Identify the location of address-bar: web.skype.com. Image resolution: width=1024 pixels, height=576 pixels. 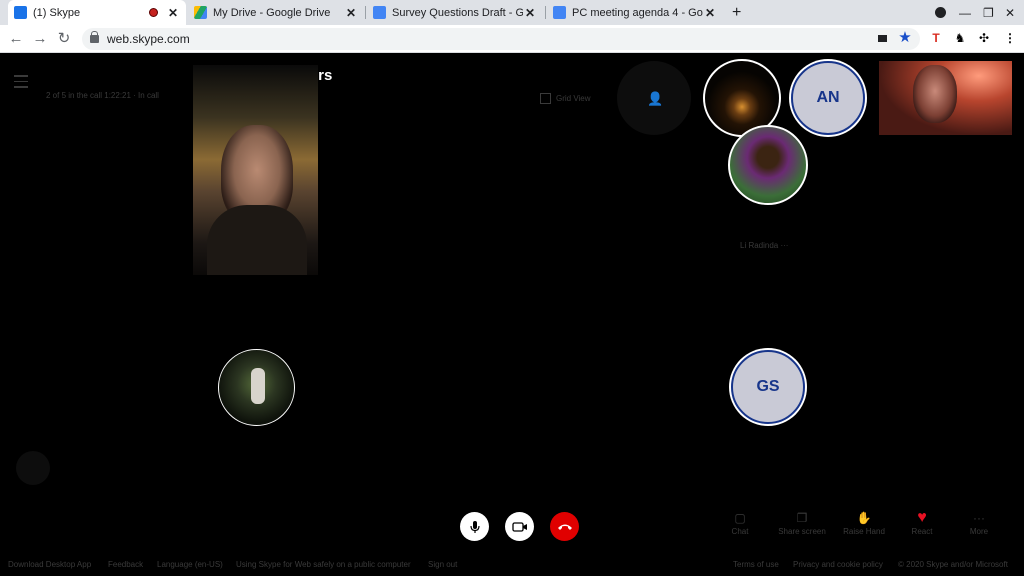
(501, 39).